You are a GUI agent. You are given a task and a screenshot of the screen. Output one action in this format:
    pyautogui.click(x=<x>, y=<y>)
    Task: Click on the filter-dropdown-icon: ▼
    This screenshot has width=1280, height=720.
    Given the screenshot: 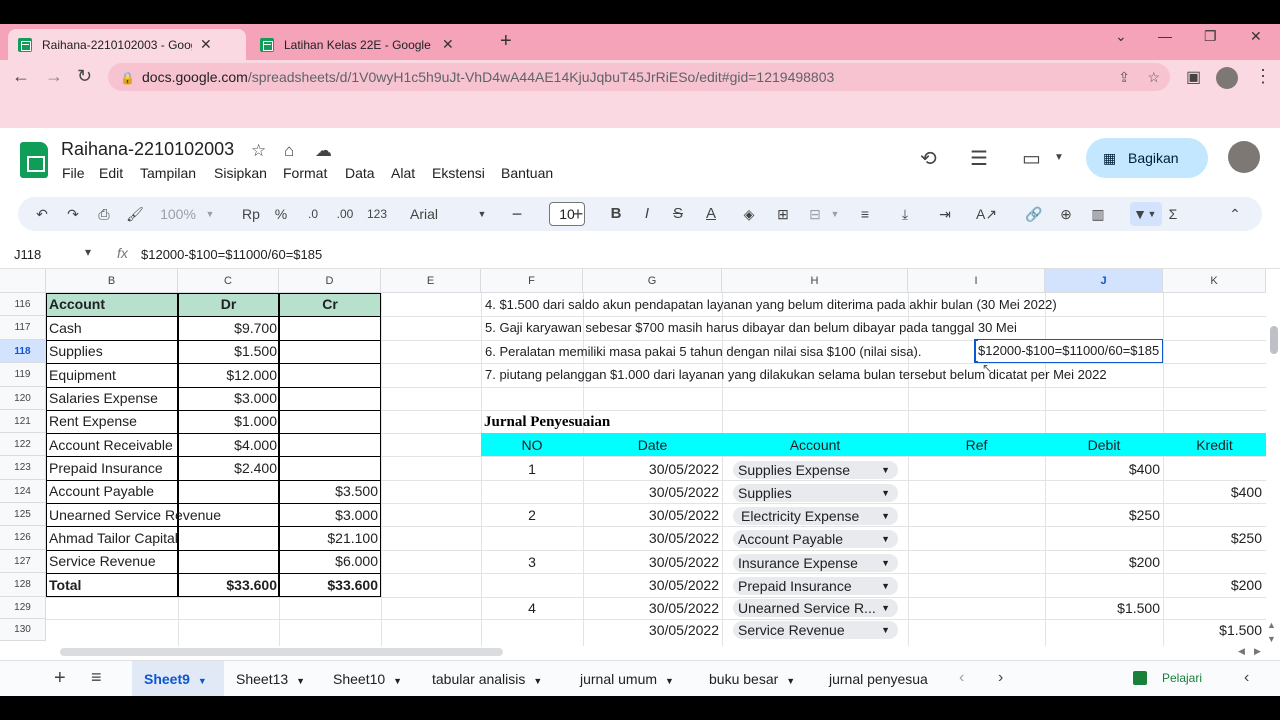 What is the action you would take?
    pyautogui.click(x=1152, y=214)
    